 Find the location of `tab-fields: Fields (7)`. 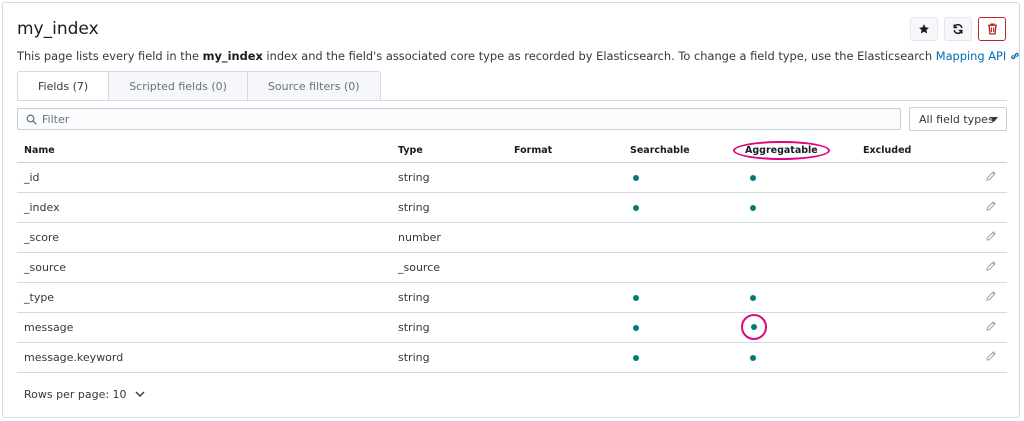

tab-fields: Fields (7) is located at coordinates (63, 86).